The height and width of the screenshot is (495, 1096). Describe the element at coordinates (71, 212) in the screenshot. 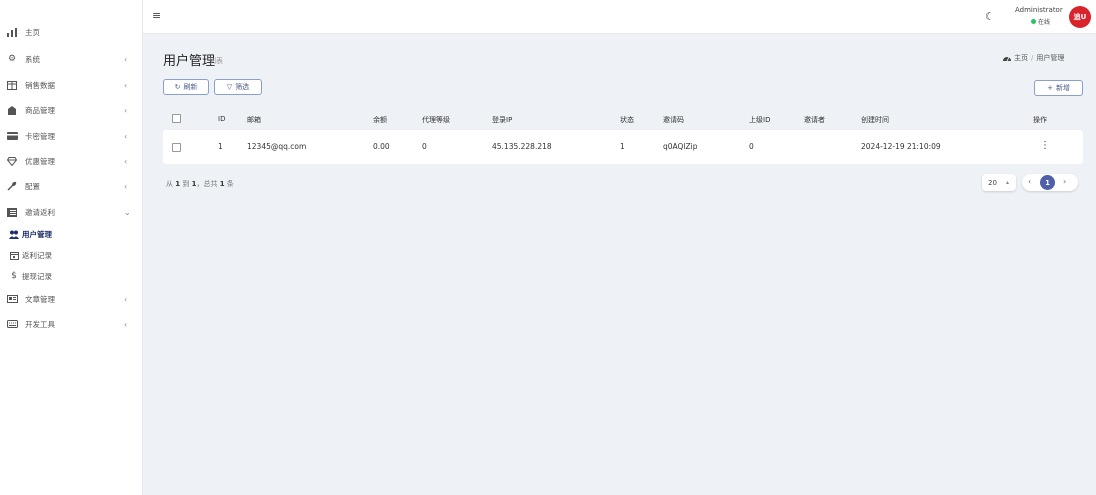

I see `sidebar-item-invite-rebate: 邀请返利 ⌄` at that location.